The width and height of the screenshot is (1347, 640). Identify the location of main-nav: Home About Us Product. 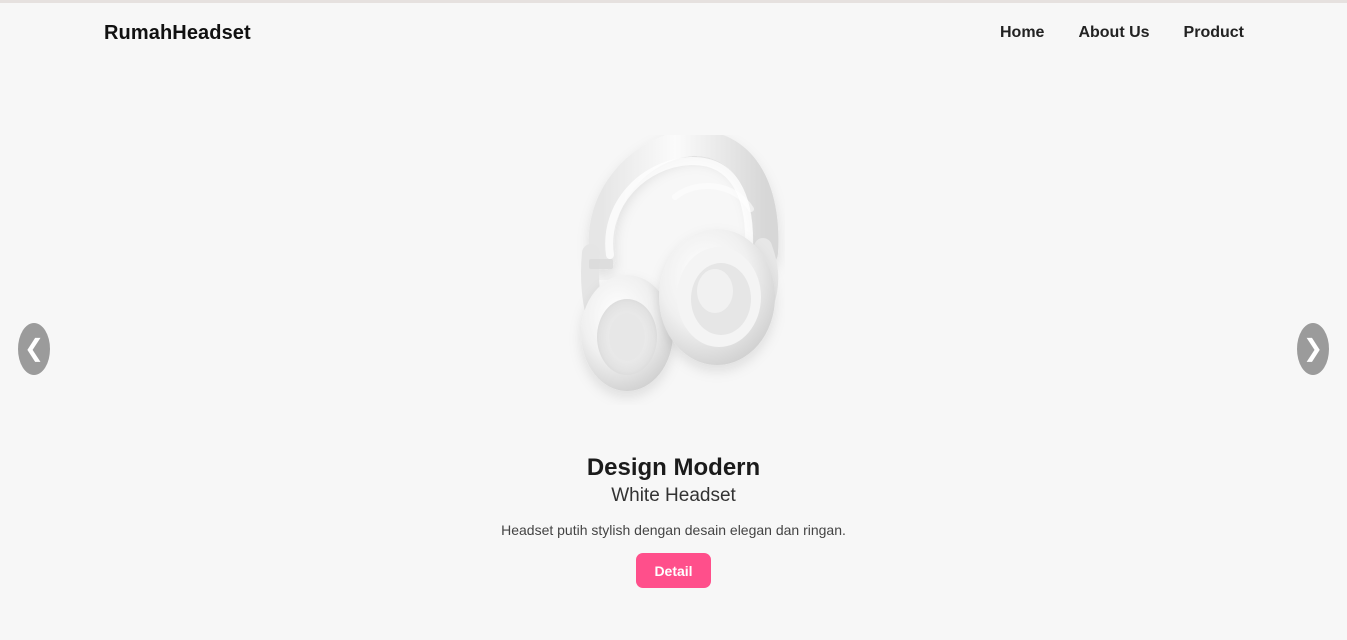
(1122, 33).